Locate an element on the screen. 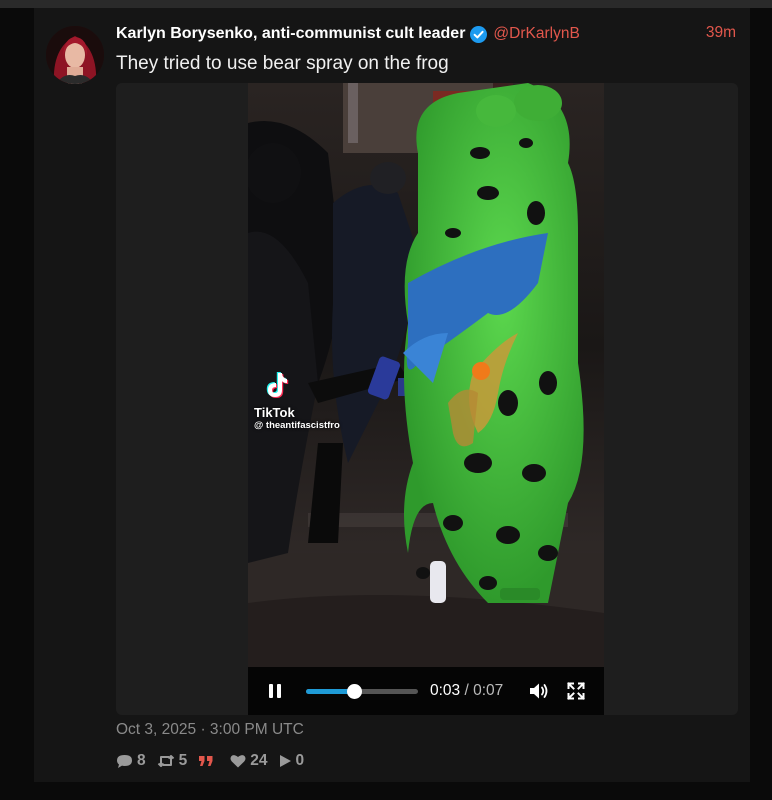 This screenshot has width=772, height=800. post-date: Oct 3, 2025 · 3:00 PM UTC is located at coordinates (210, 730).